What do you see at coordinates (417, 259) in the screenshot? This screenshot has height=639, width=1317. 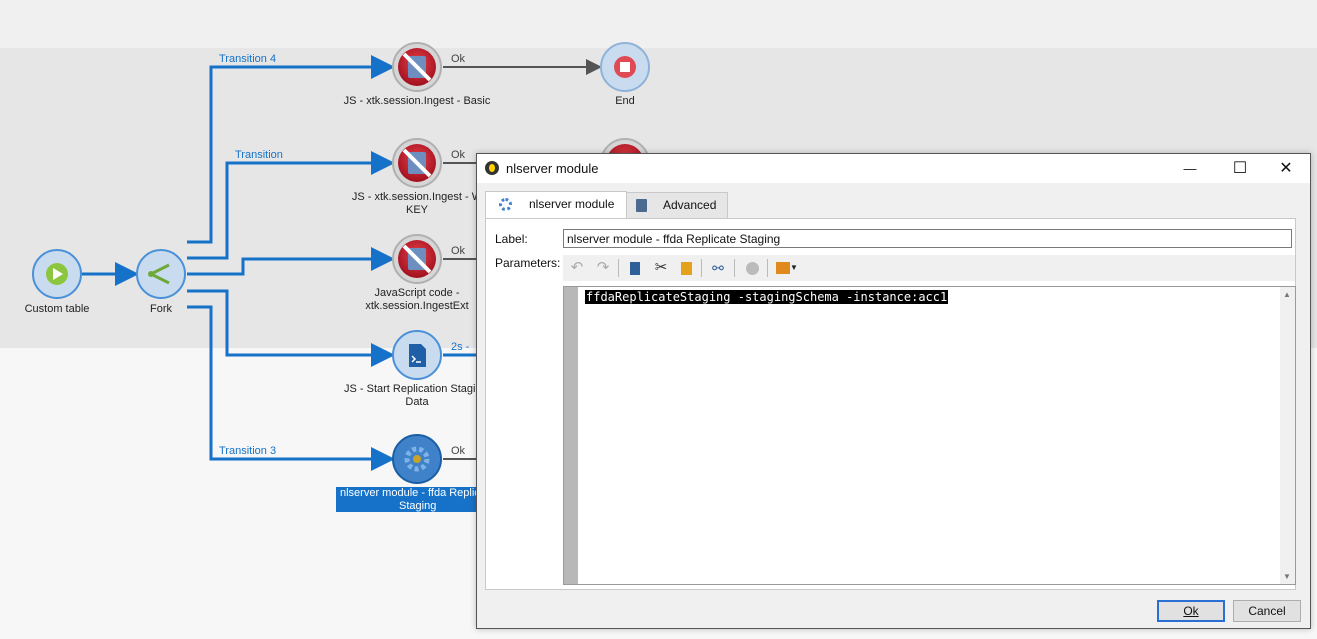 I see `js-code-node` at bounding box center [417, 259].